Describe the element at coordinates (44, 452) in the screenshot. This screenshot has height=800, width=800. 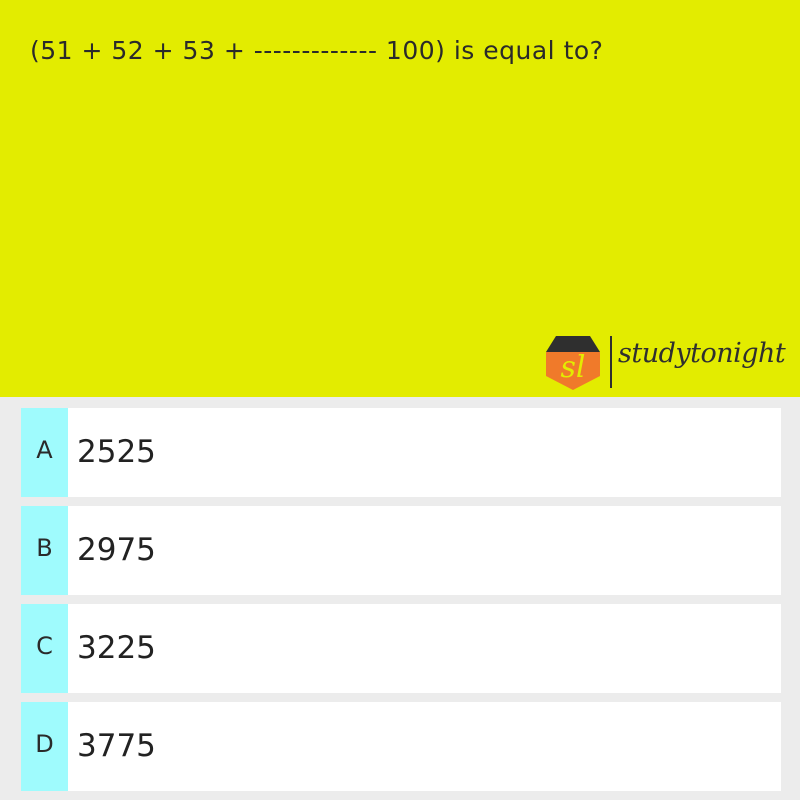
I see `option-letter: A` at that location.